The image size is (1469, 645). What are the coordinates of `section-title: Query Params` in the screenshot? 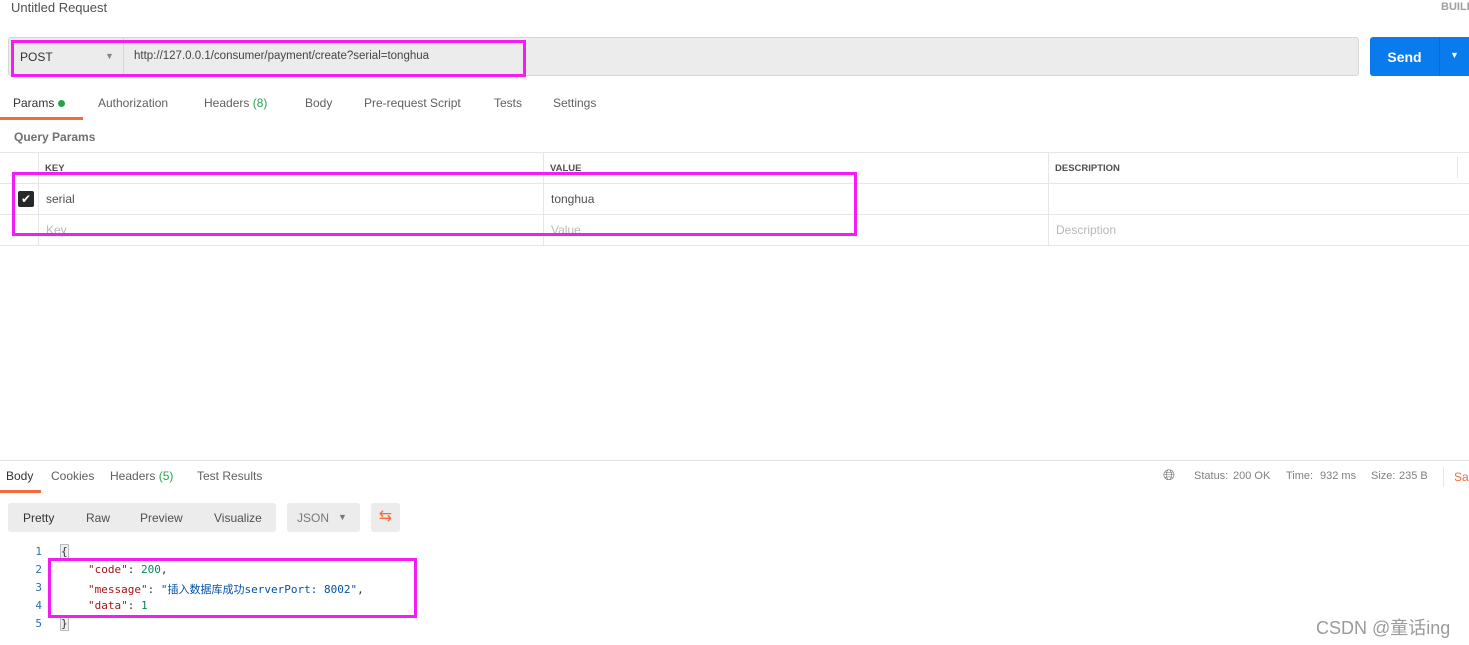 It's located at (55, 137).